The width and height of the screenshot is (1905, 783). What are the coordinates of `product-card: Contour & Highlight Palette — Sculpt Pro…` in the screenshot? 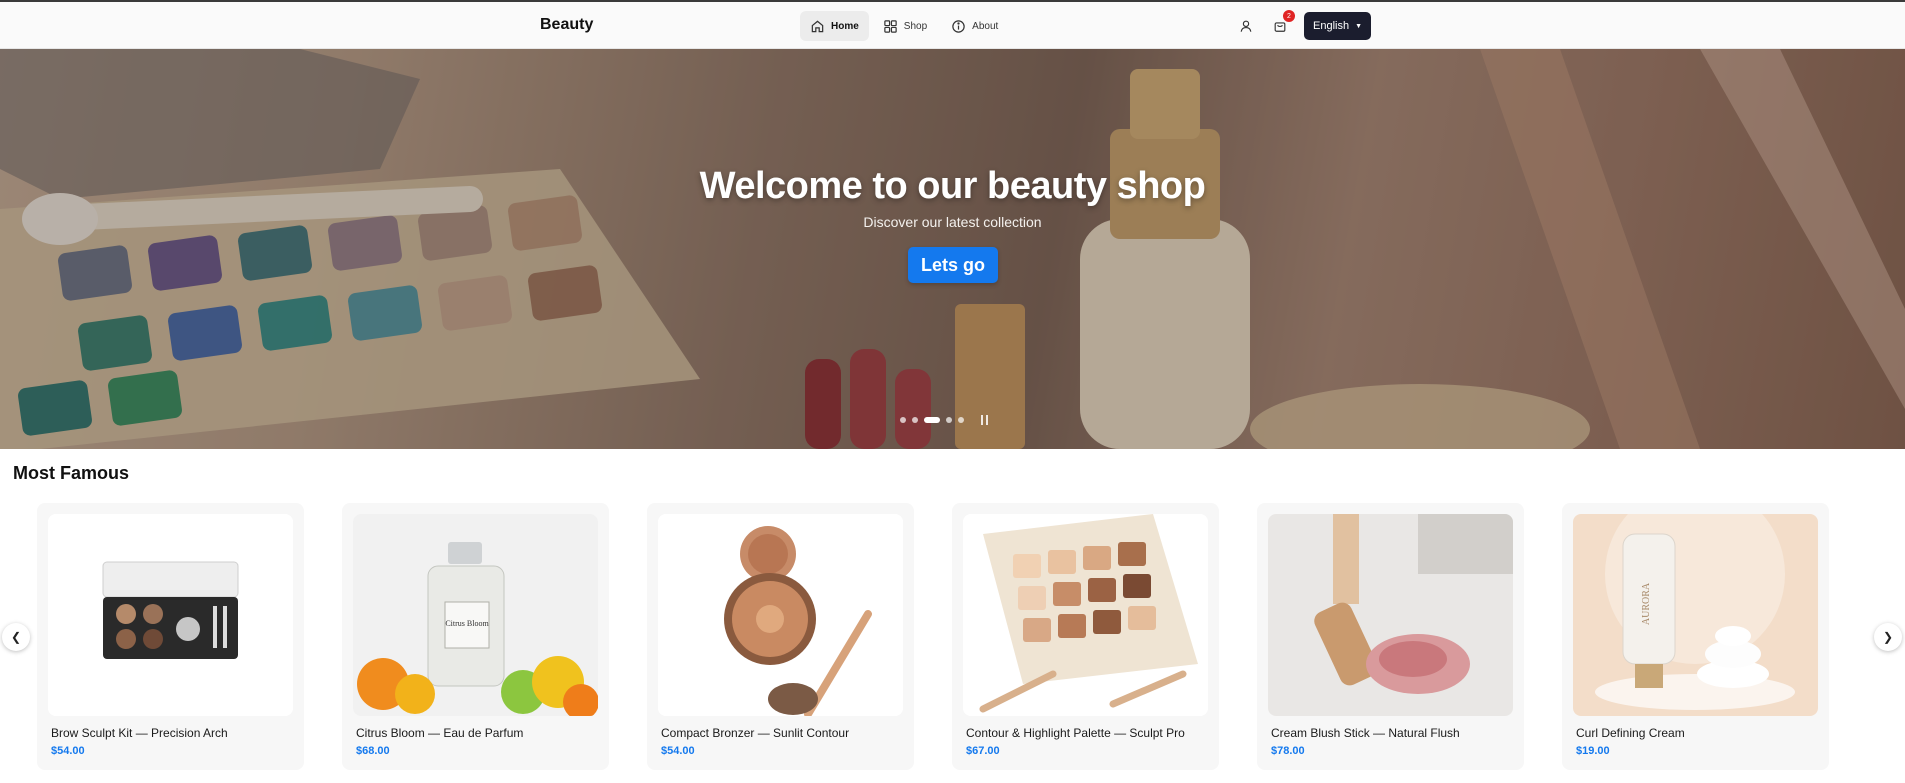 It's located at (1085, 636).